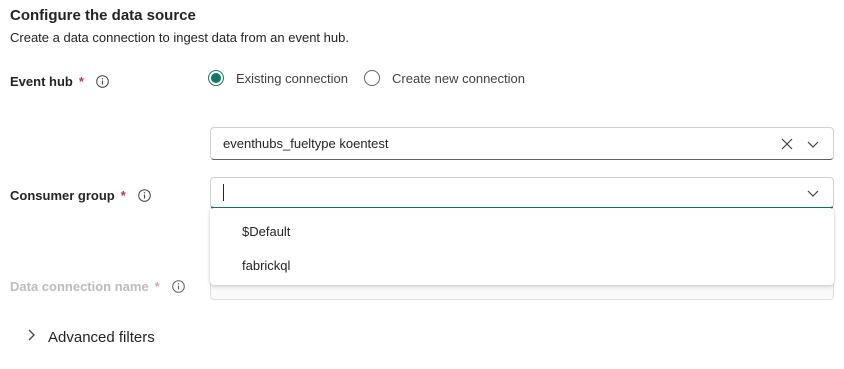 This screenshot has width=844, height=369. What do you see at coordinates (522, 143) in the screenshot?
I see `event-hub-combobox: eventhubs_fueltype koentest` at bounding box center [522, 143].